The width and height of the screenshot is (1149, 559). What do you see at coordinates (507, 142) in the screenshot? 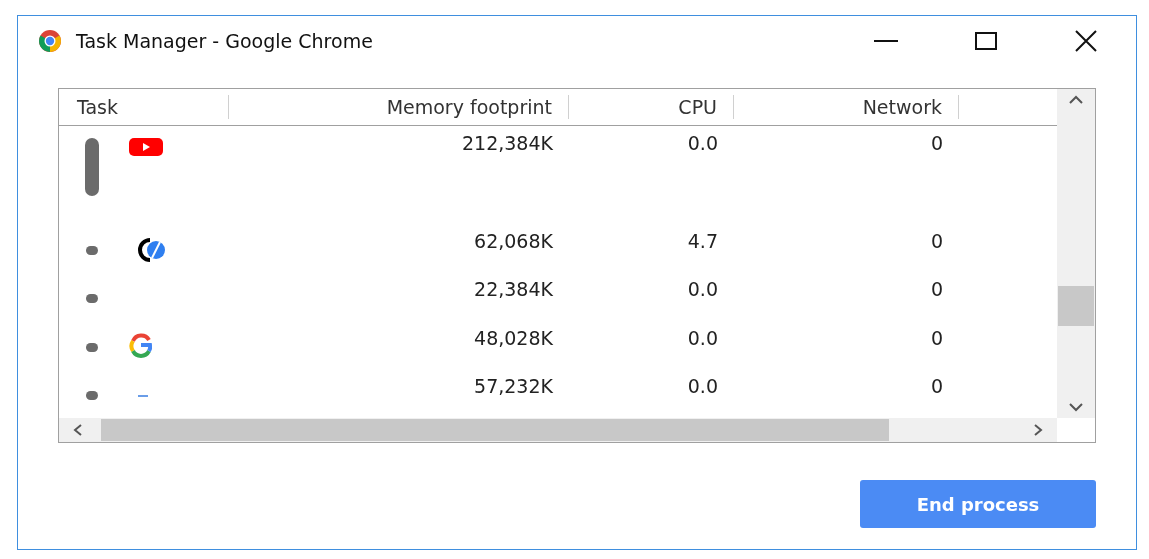
I see `memory-cell-text: 212,384K` at bounding box center [507, 142].